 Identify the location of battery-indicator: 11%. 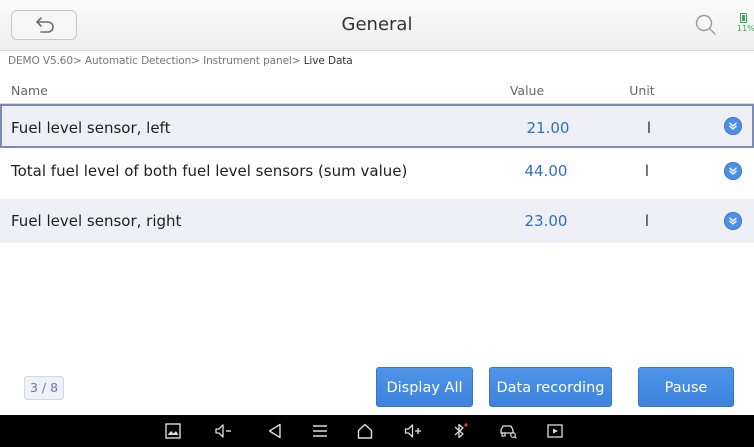
(745, 25).